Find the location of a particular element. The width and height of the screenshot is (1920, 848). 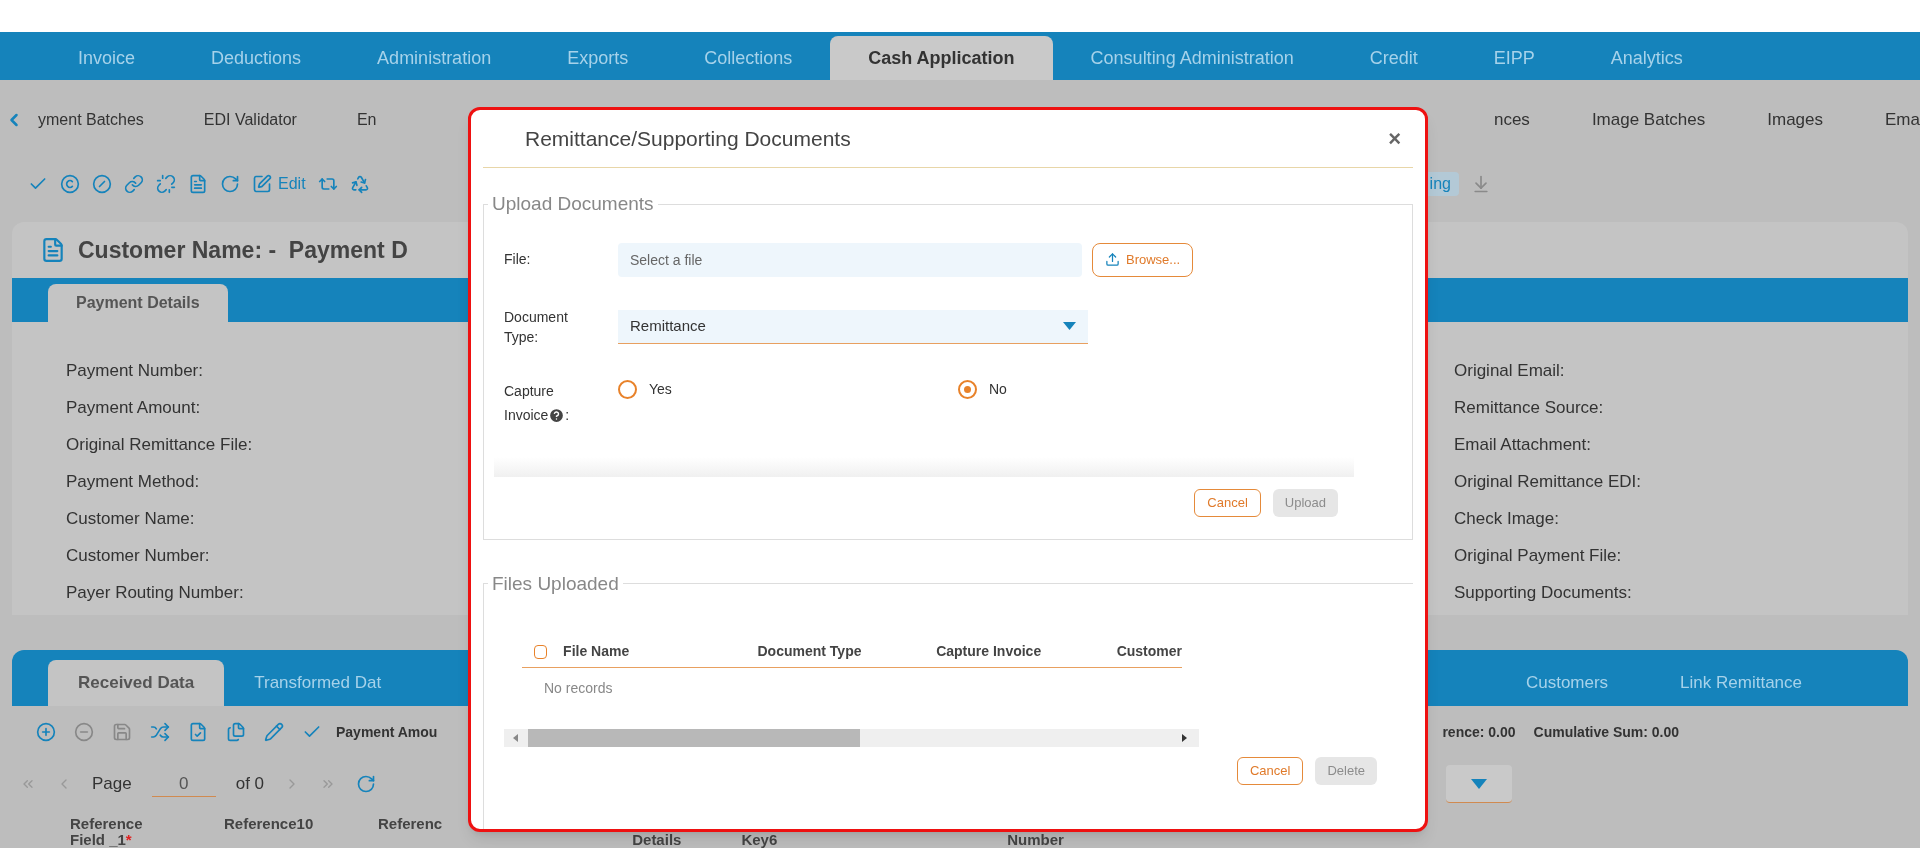

page-label: Page is located at coordinates (112, 784).